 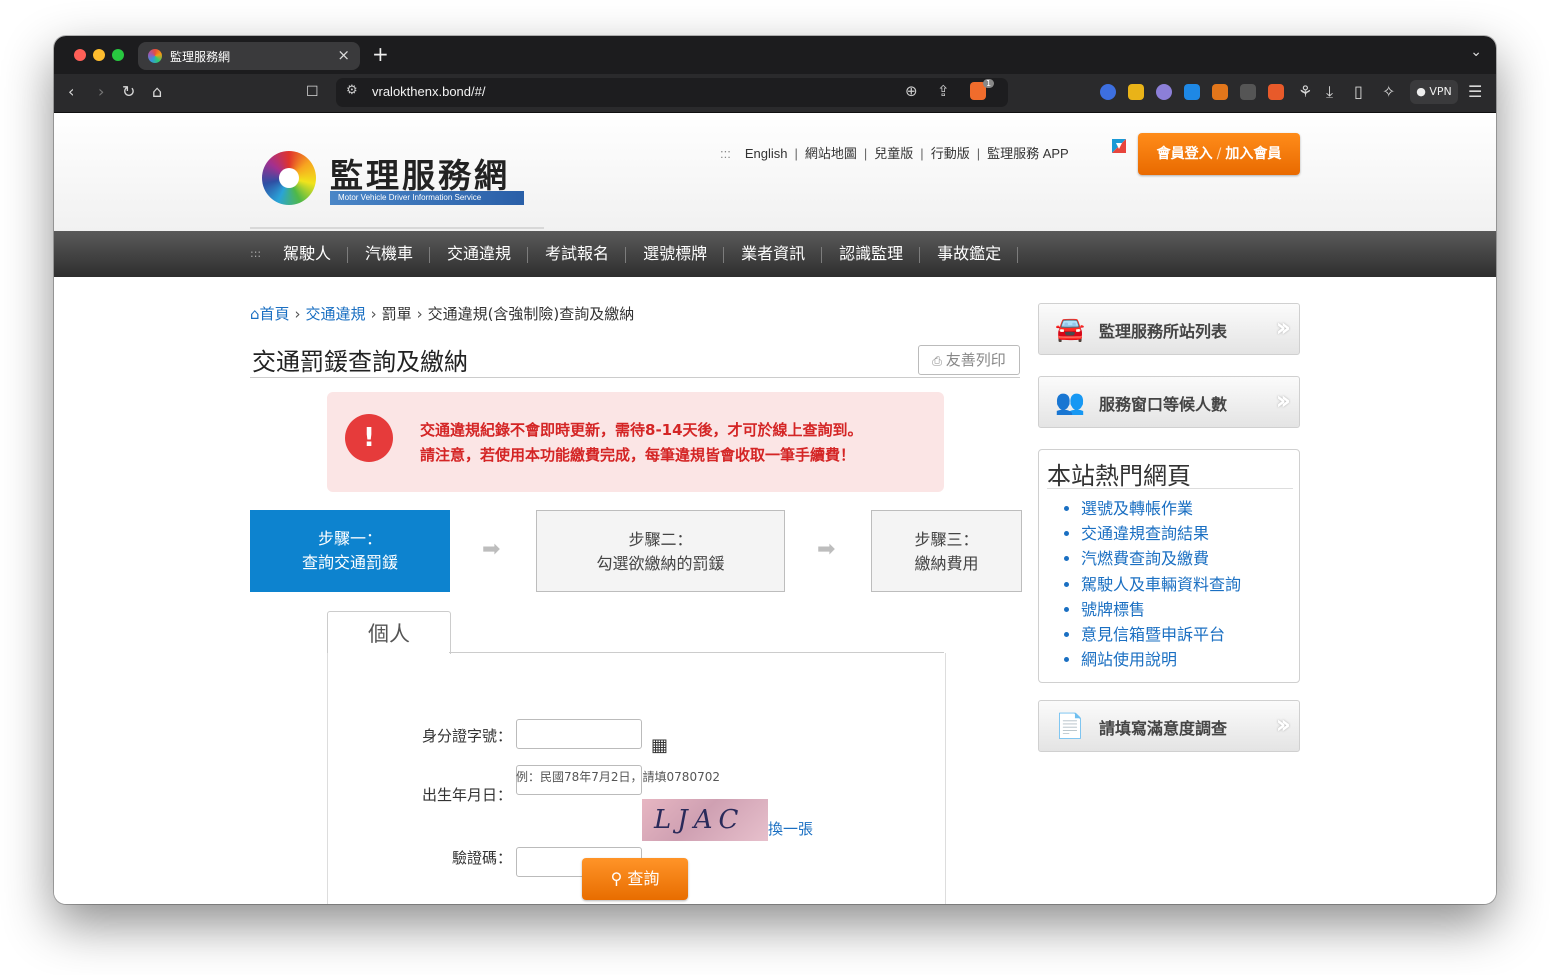 What do you see at coordinates (481, 858) in the screenshot?
I see `captcha-label: 驗證碼：` at bounding box center [481, 858].